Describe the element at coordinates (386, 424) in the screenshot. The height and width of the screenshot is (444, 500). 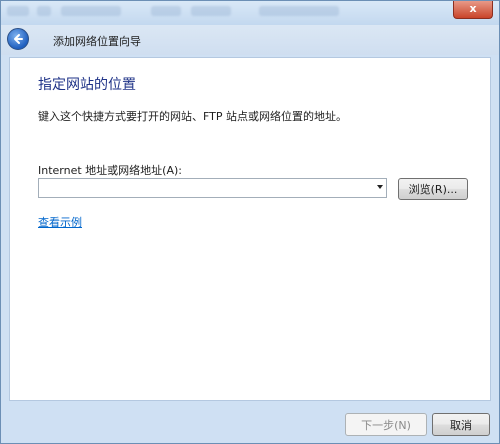
I see `next-button: 下一步(N)` at that location.